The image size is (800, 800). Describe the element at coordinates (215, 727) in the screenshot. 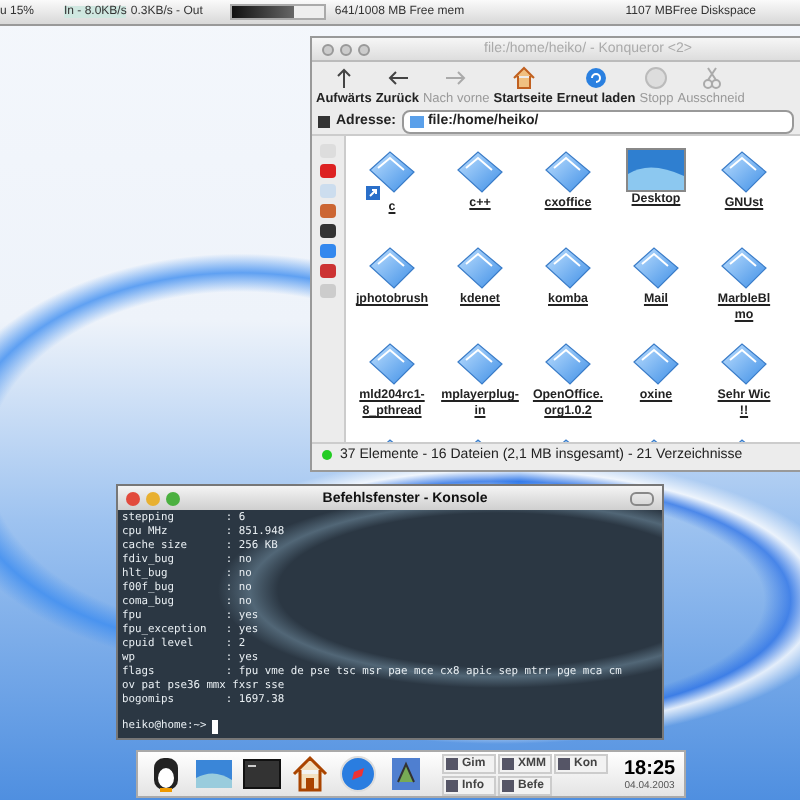

I see `text-cursor` at that location.